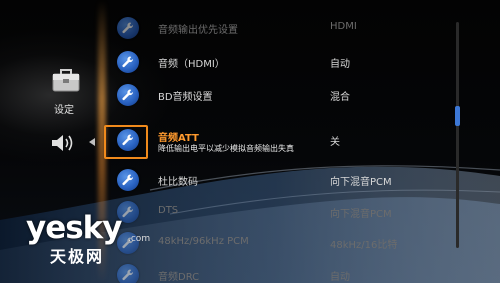  What do you see at coordinates (457, 116) in the screenshot?
I see `scrollbar-thumb` at bounding box center [457, 116].